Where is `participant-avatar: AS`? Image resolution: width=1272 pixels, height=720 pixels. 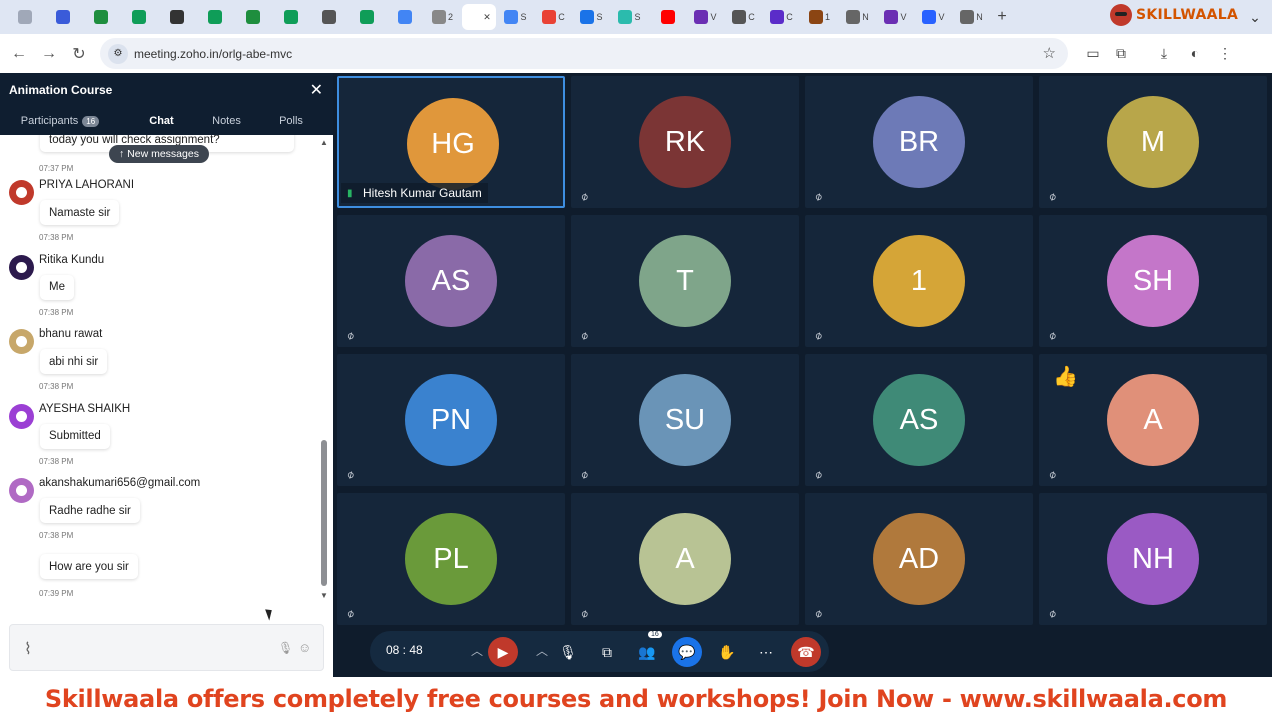 participant-avatar: AS is located at coordinates (451, 281).